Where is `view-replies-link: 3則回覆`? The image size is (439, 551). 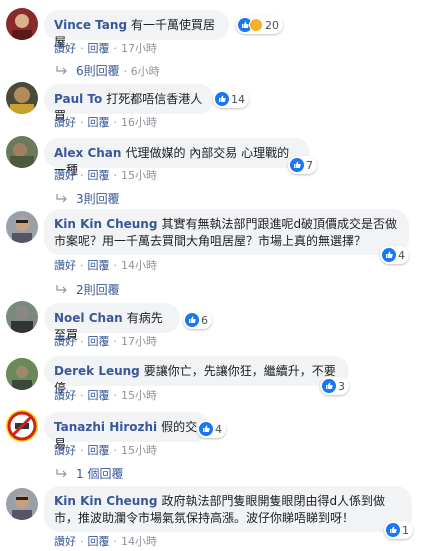 view-replies-link: 3則回覆 is located at coordinates (88, 198).